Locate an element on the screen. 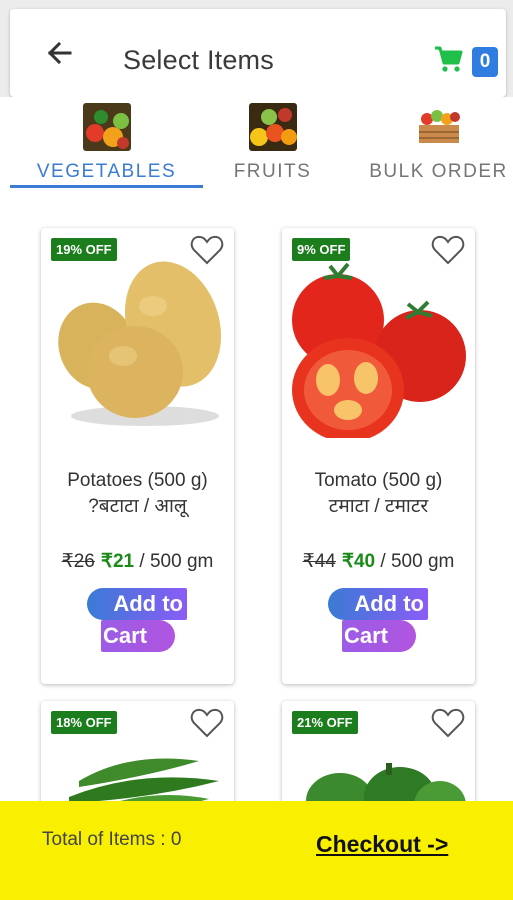 This screenshot has width=513, height=900. product-name: Tomato (500 g) टमाटा / टमाटर is located at coordinates (378, 494).